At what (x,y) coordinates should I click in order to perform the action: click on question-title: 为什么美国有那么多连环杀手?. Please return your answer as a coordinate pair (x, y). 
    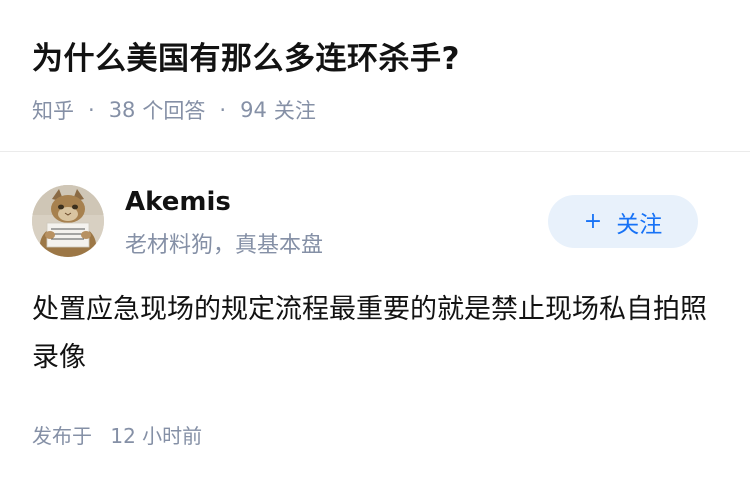
    Looking at the image, I should click on (246, 55).